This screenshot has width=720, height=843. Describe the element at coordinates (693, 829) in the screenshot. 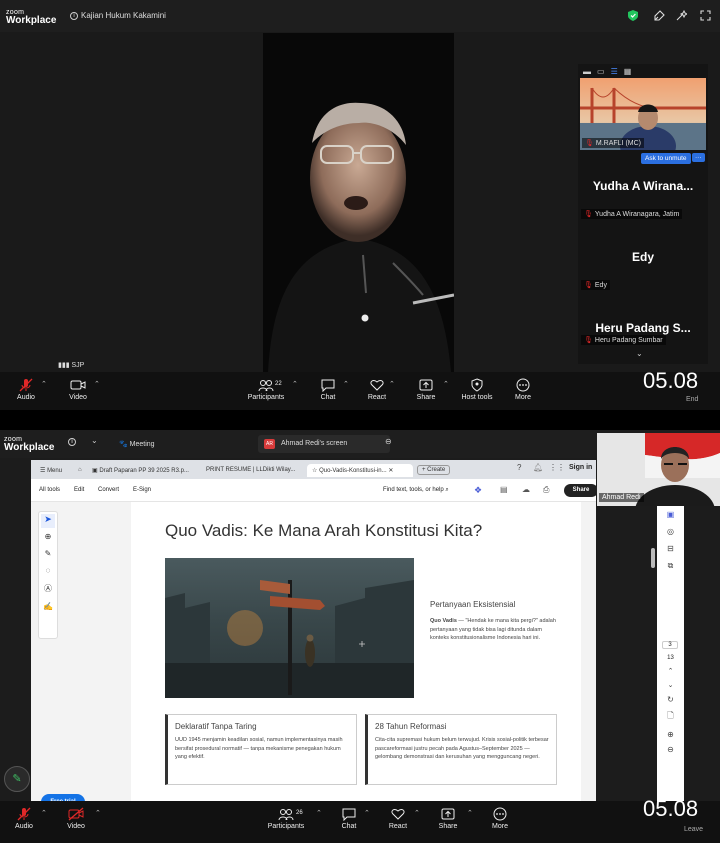

I see `leave-button: Leave` at that location.